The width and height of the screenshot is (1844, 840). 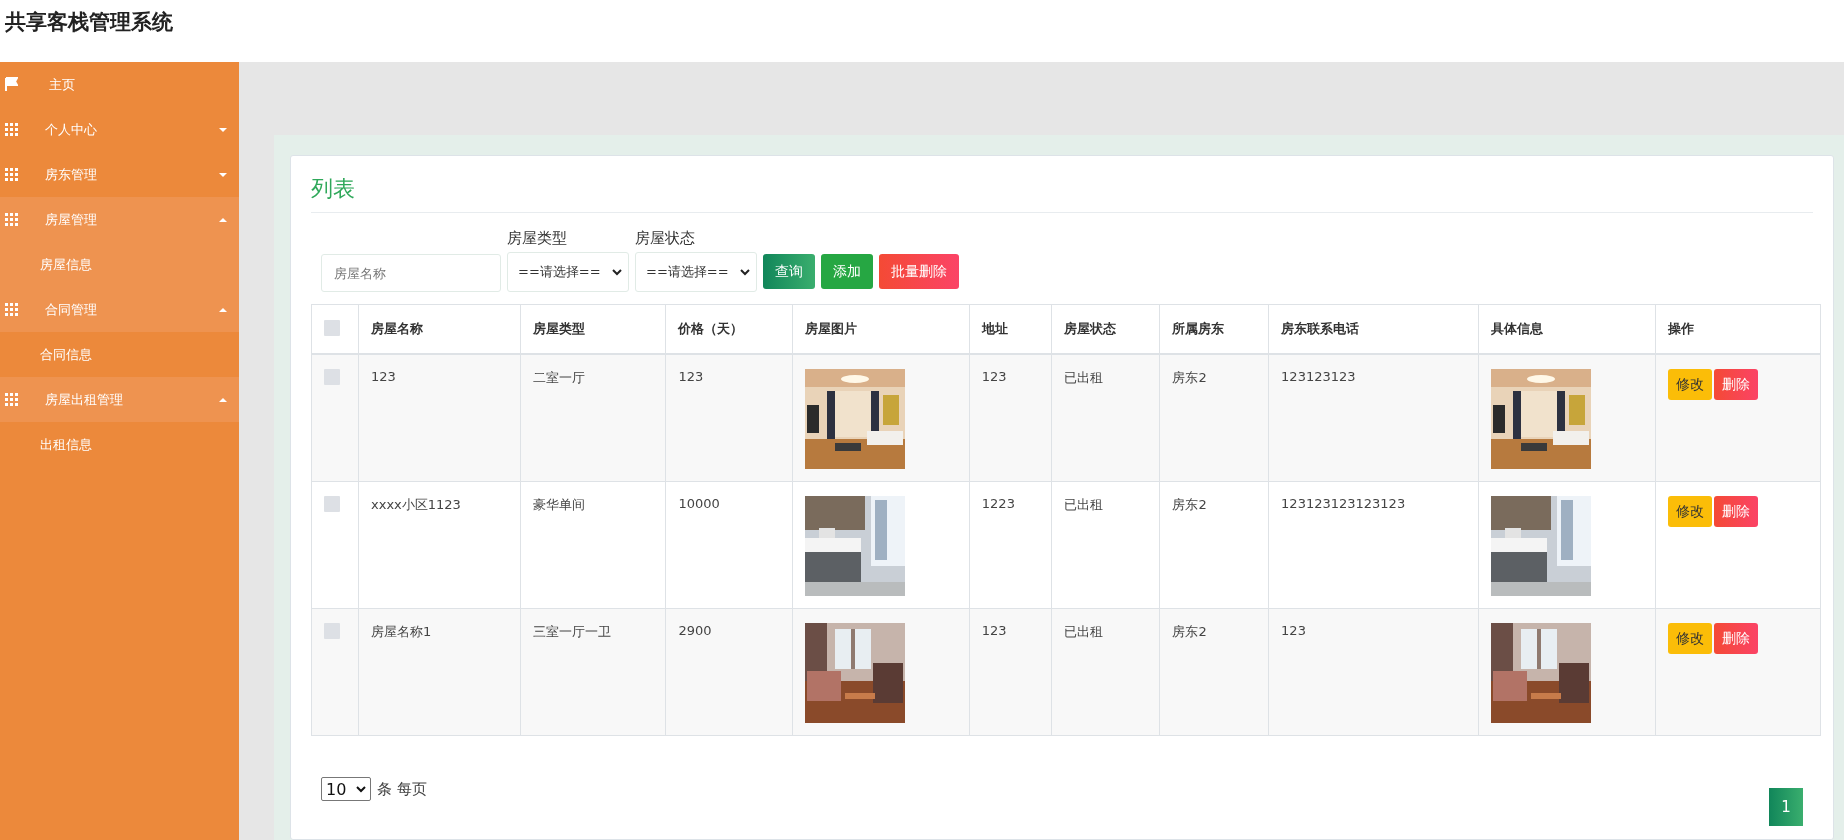 What do you see at coordinates (1786, 807) in the screenshot?
I see `page-button: 1` at bounding box center [1786, 807].